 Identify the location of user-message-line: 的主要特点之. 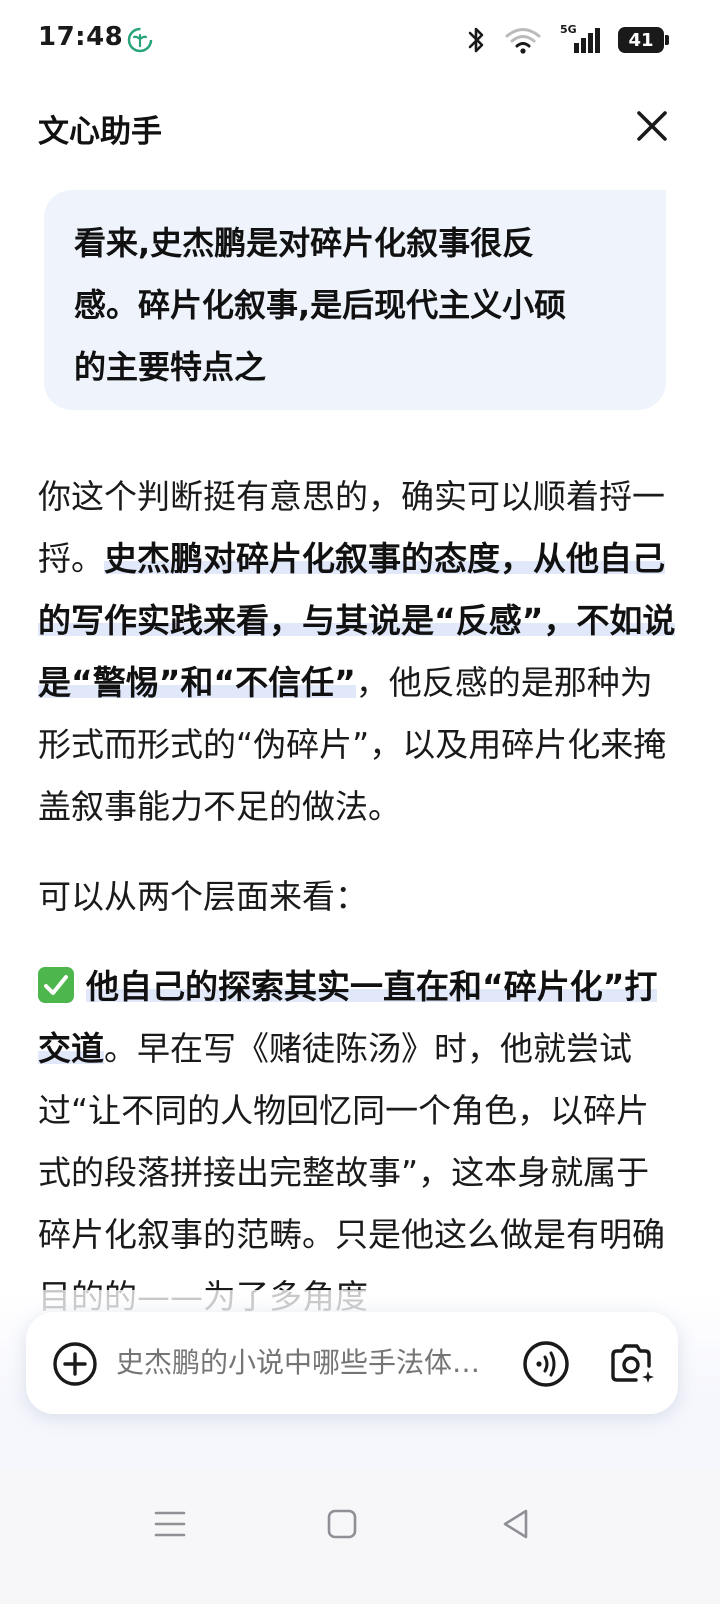
(170, 367).